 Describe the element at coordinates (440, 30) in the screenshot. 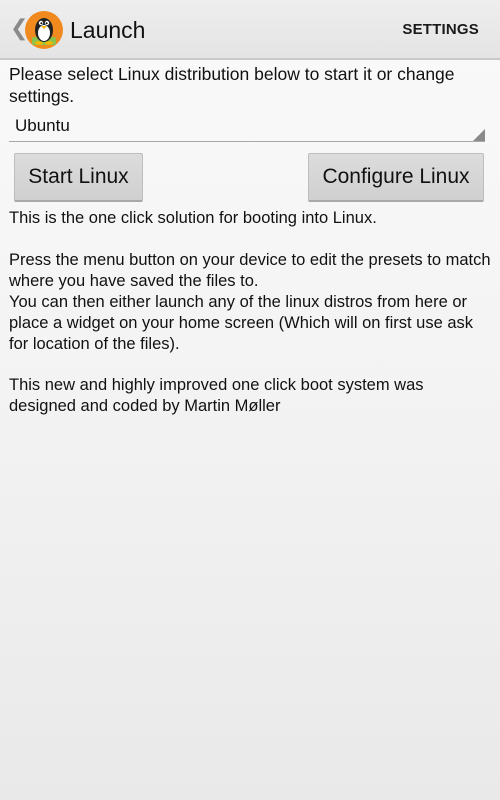

I see `settings-button: SETTINGS` at that location.